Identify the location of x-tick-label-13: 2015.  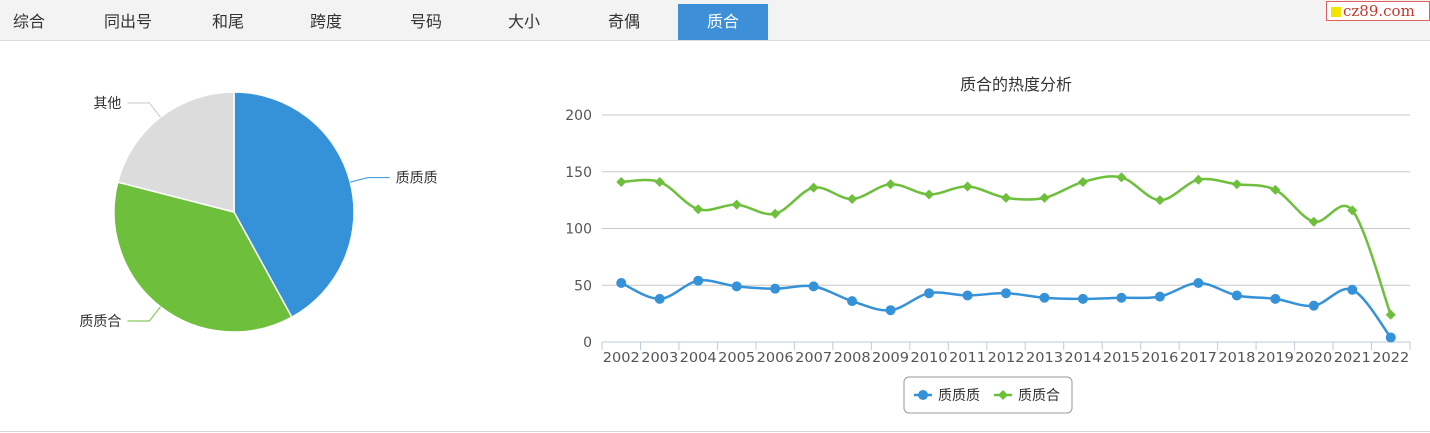
(1121, 358).